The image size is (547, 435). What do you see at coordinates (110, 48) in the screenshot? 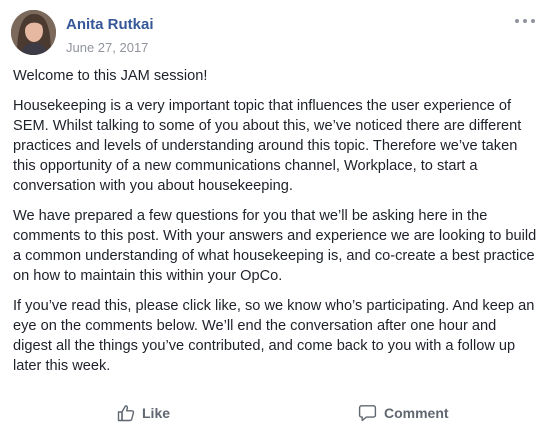
I see `post-timestamp: June 27, 2017` at bounding box center [110, 48].